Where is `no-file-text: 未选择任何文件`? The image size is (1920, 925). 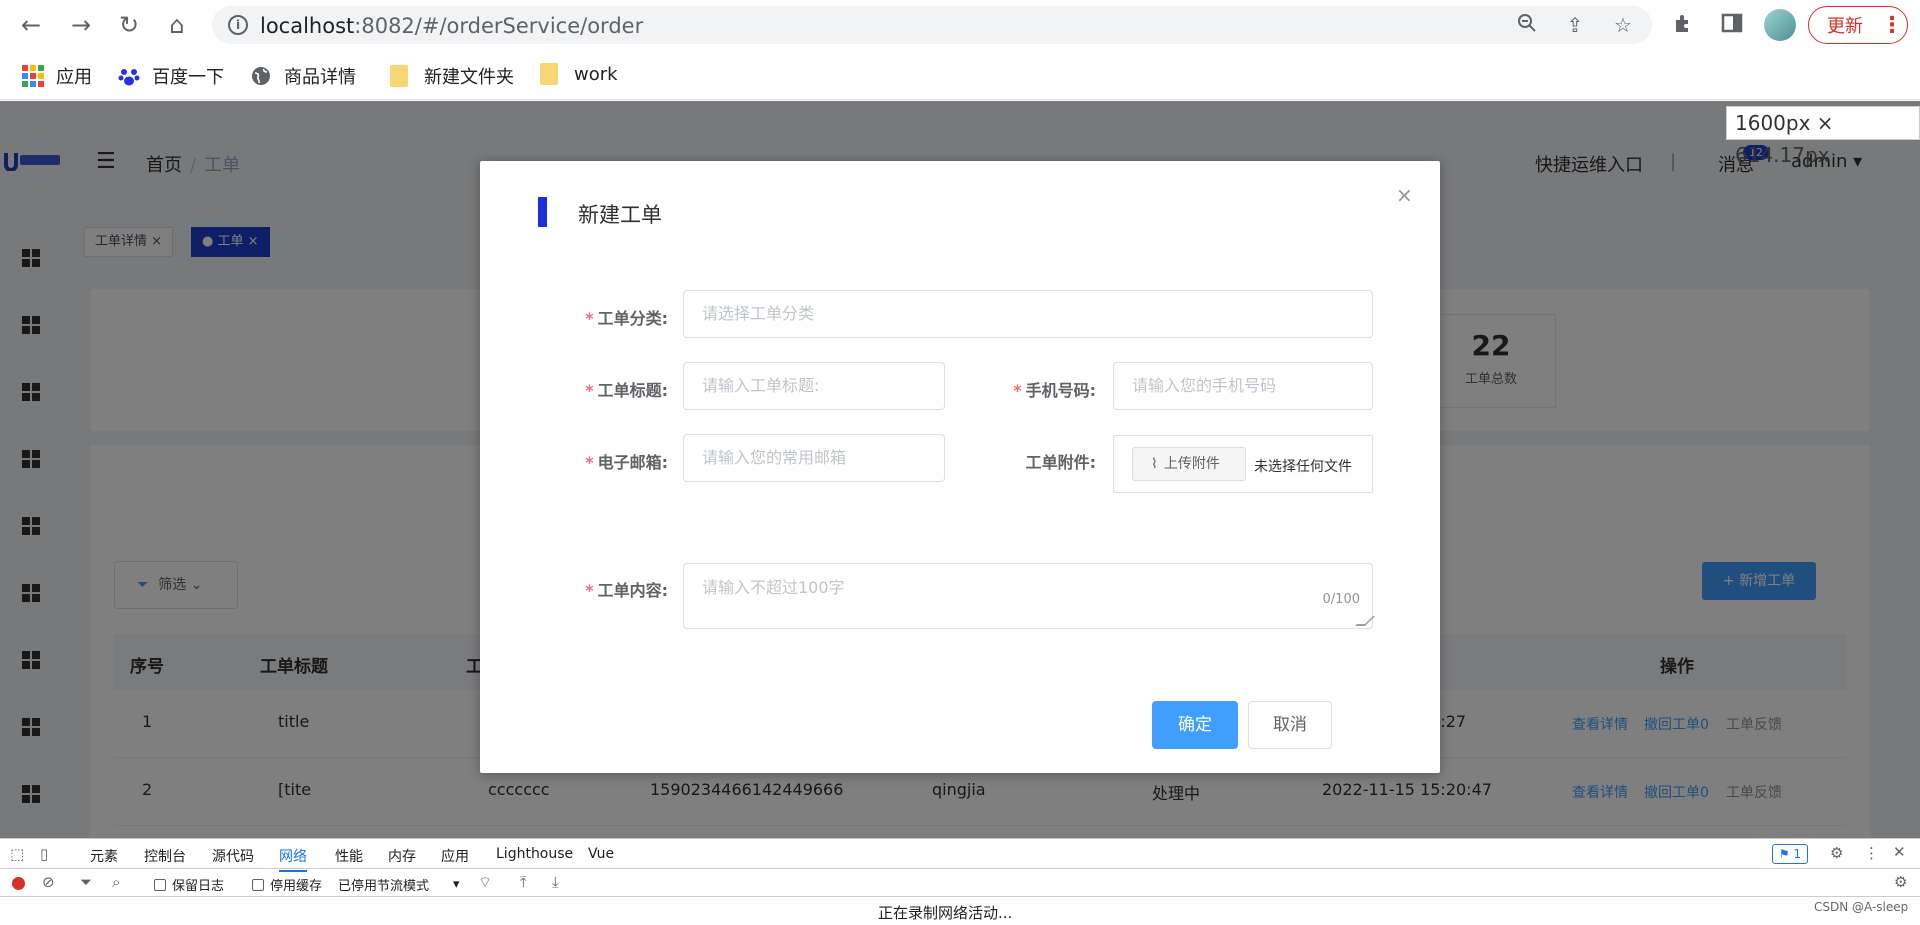 no-file-text: 未选择任何文件 is located at coordinates (1303, 467).